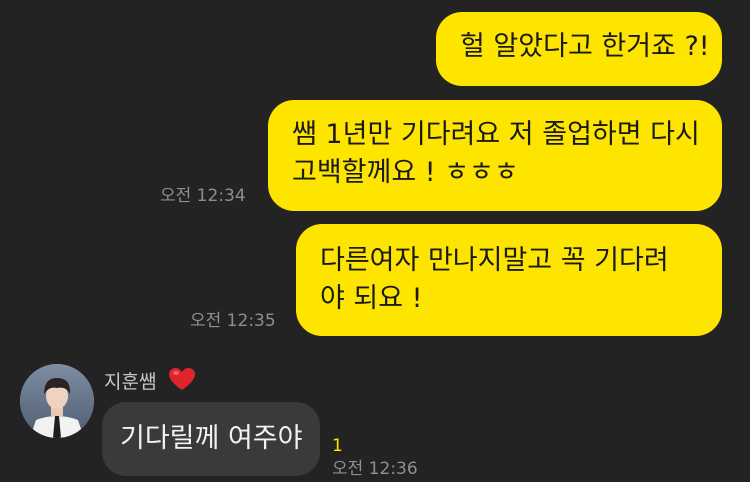 This screenshot has height=482, width=750. What do you see at coordinates (405, 172) in the screenshot?
I see `message-text-line: 고백할께요 ! ㅎㅎㅎ` at bounding box center [405, 172].